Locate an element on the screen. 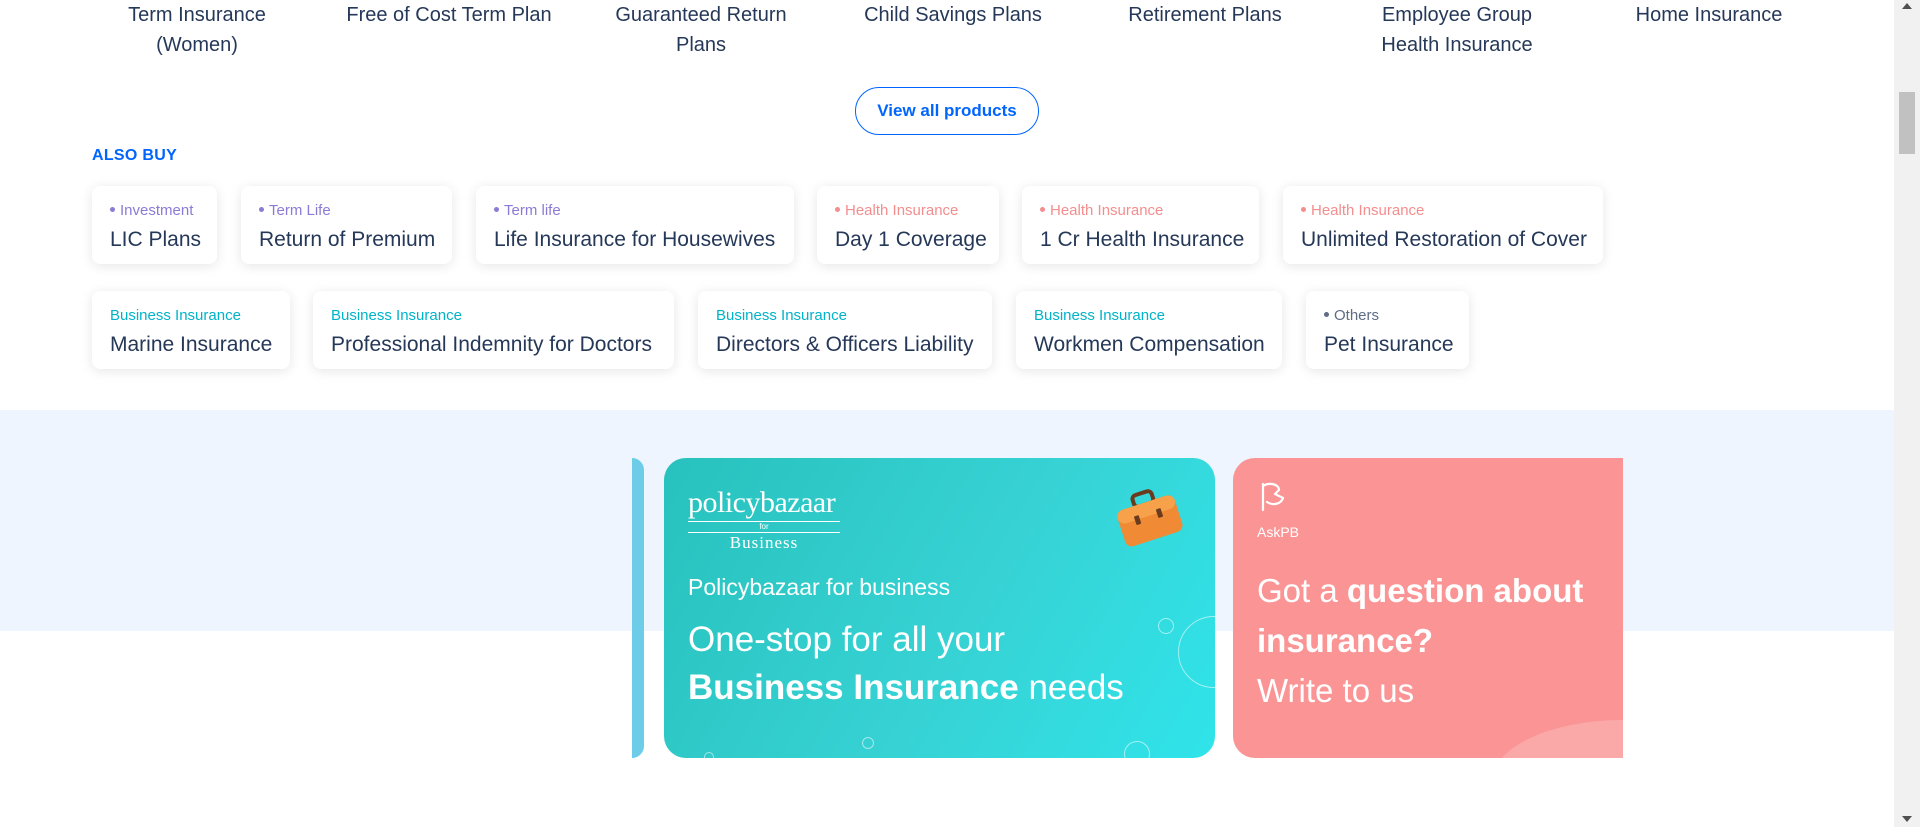 The height and width of the screenshot is (827, 1920). product-link: Guaranteed Return Plans is located at coordinates (701, 30).